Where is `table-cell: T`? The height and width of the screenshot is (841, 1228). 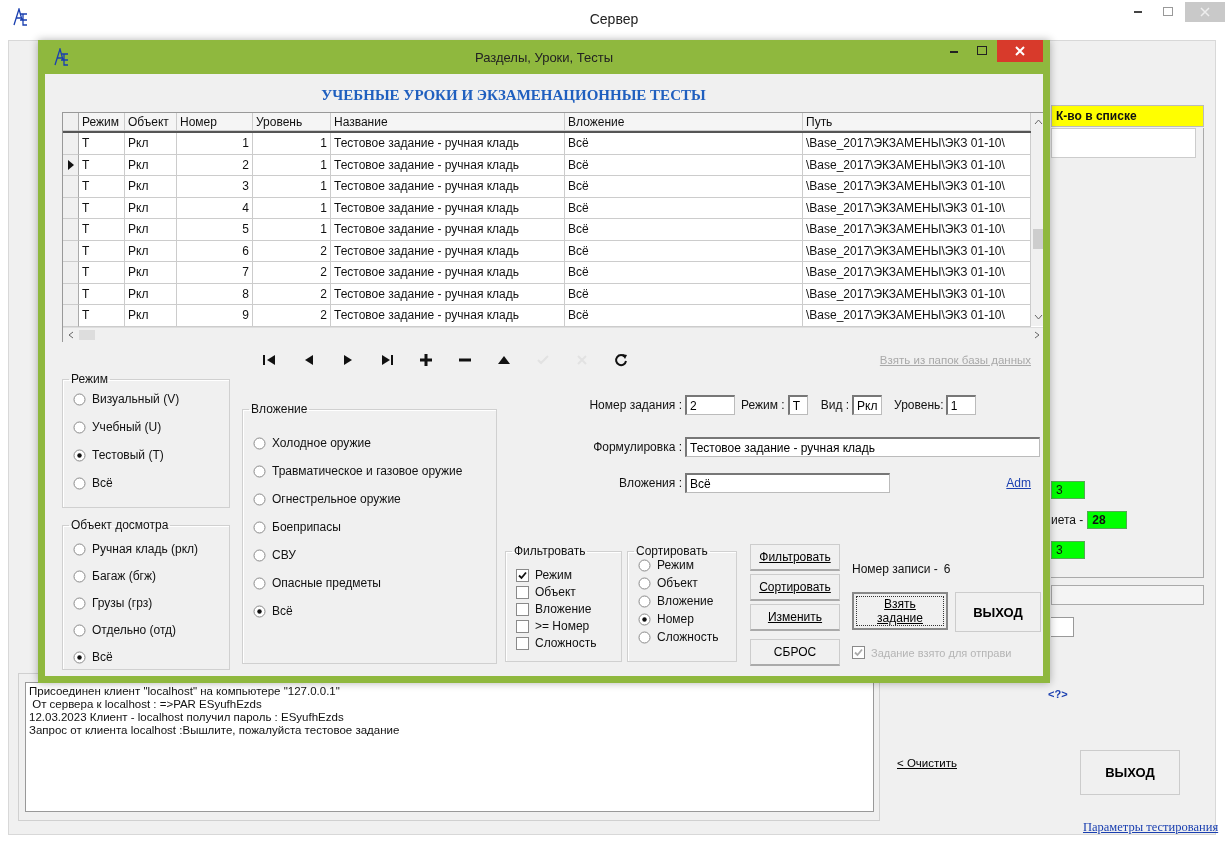 table-cell: T is located at coordinates (102, 316).